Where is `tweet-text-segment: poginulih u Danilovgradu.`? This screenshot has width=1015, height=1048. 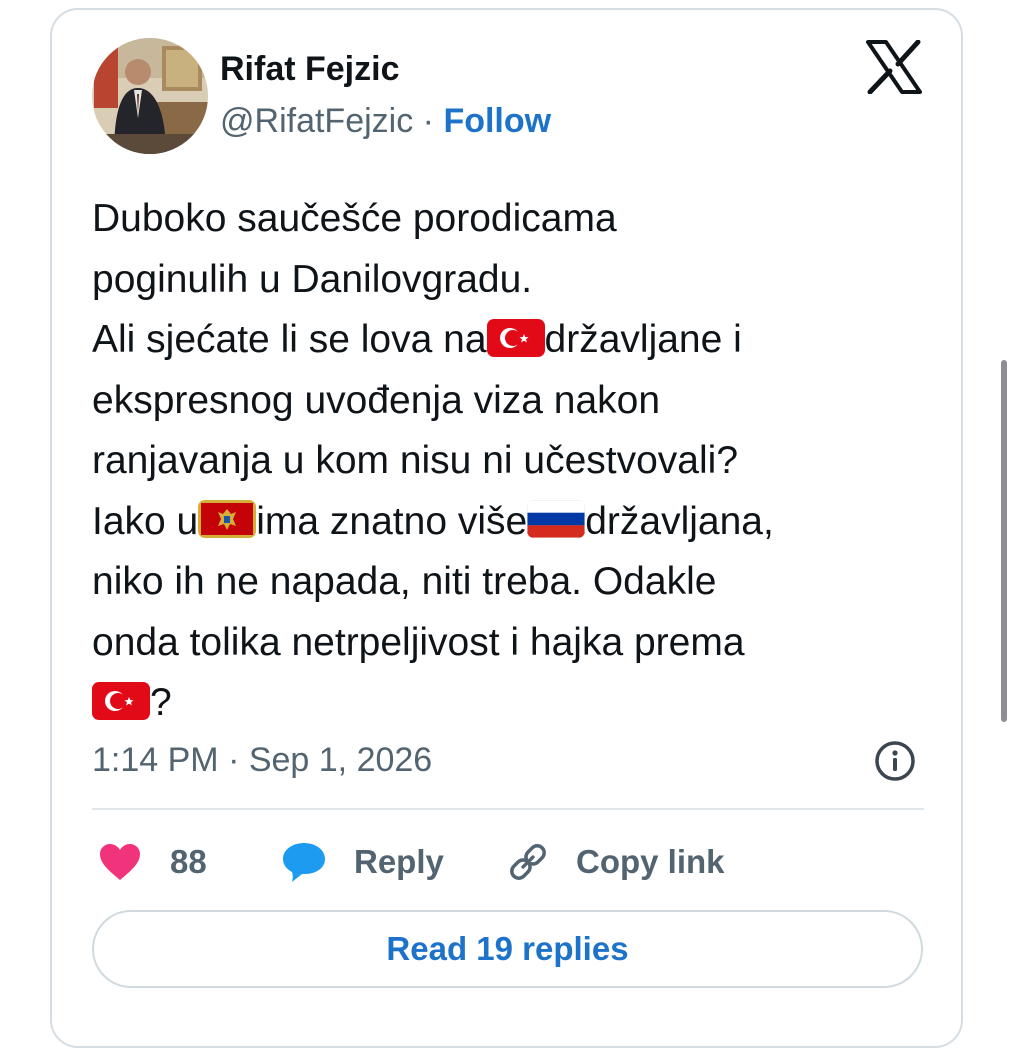
tweet-text-segment: poginulih u Danilovgradu. is located at coordinates (312, 279).